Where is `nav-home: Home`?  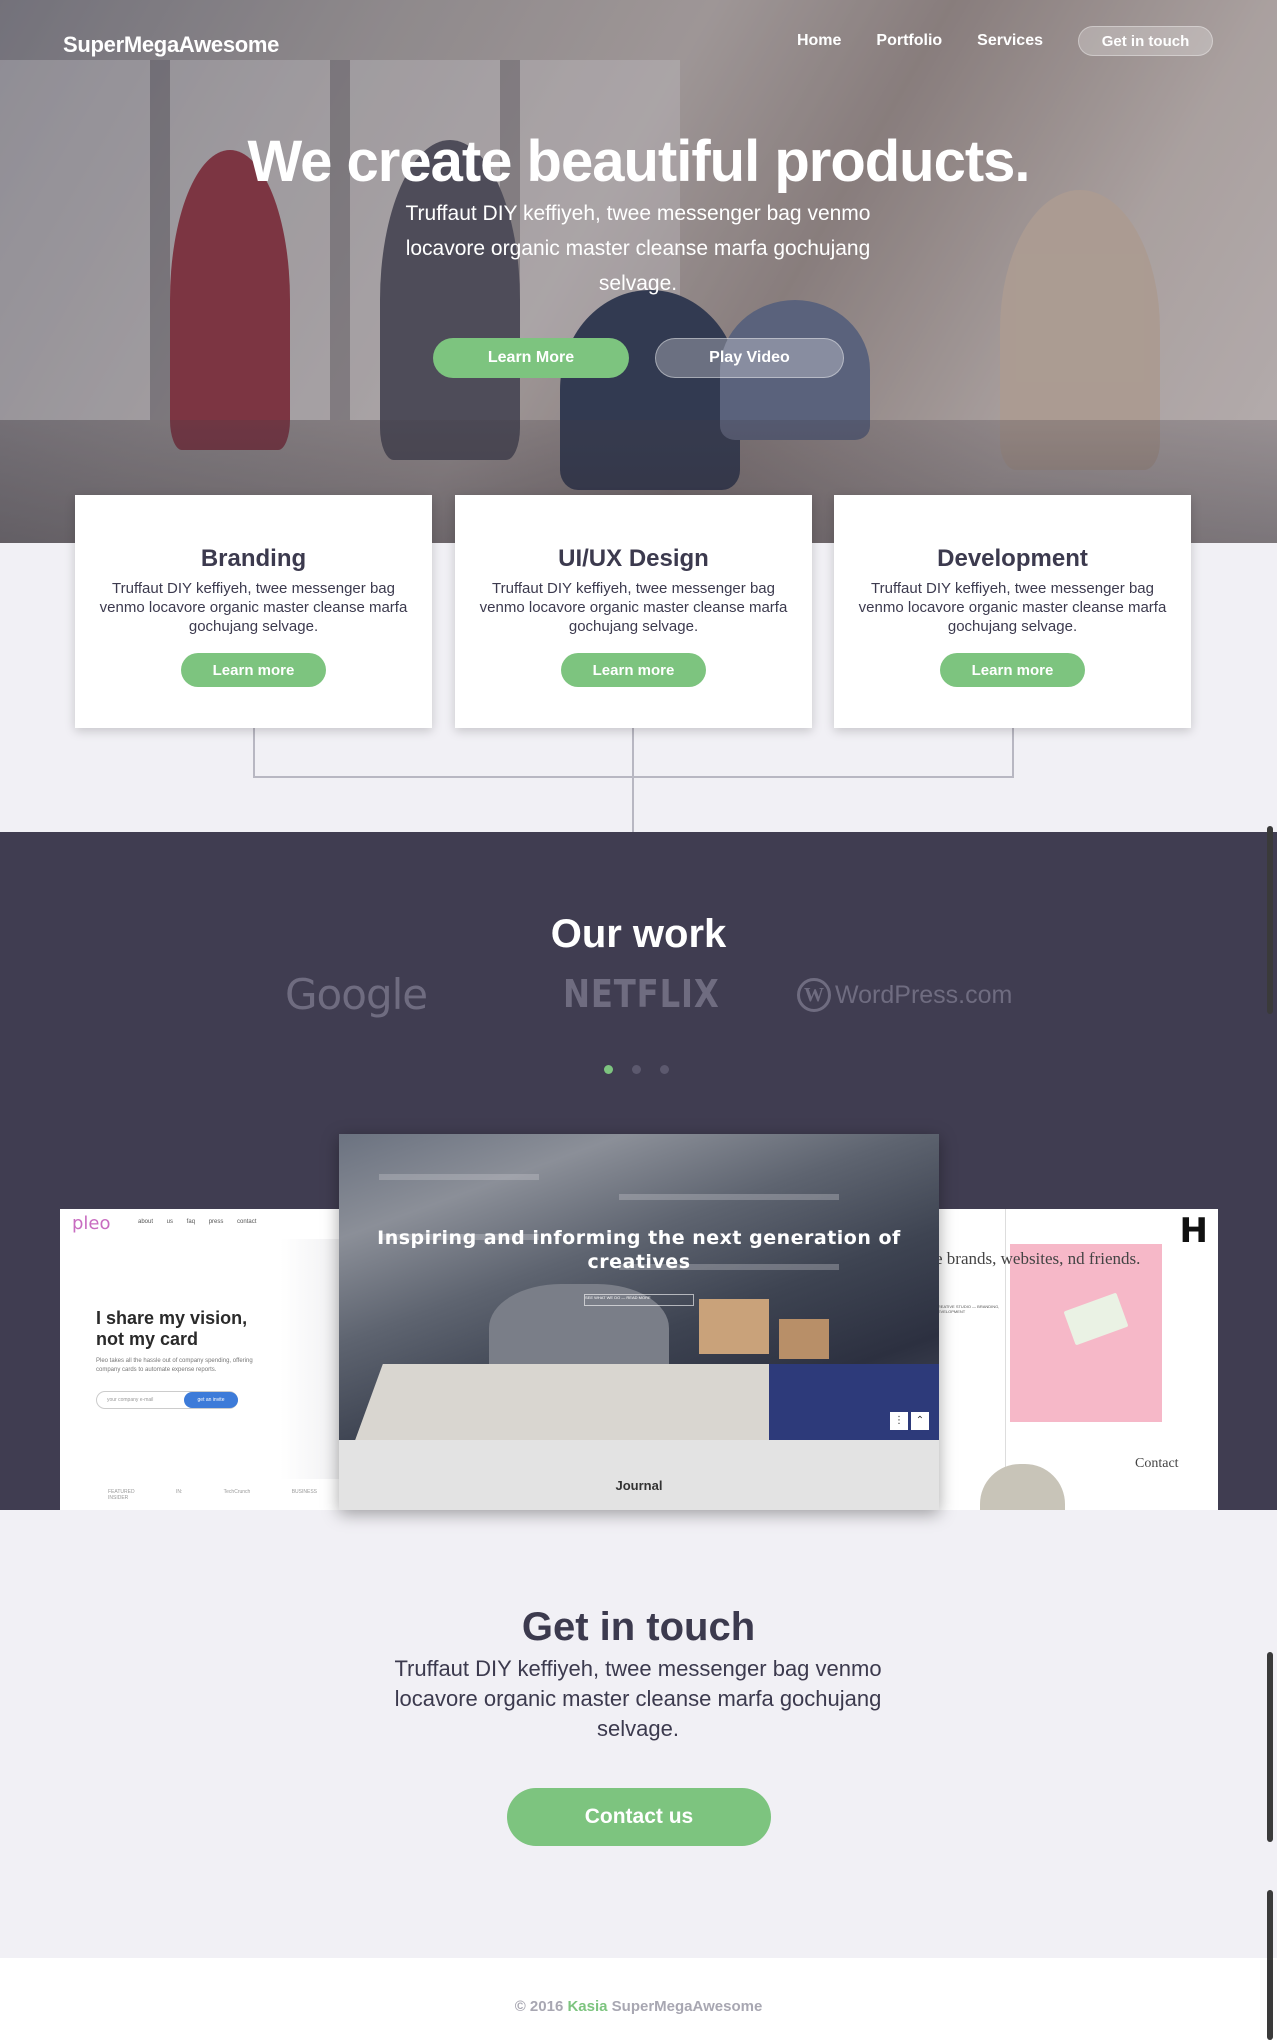
nav-home: Home is located at coordinates (819, 41).